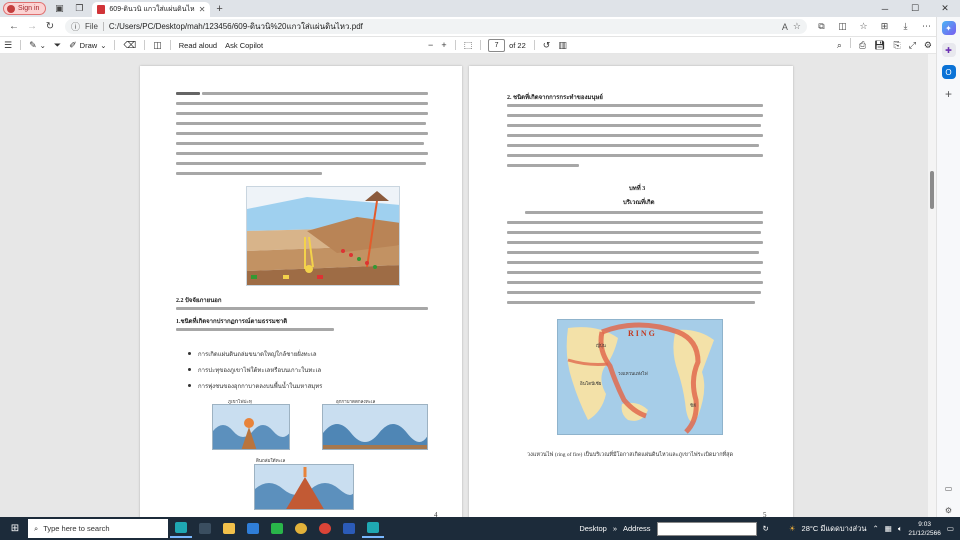  What do you see at coordinates (76, 528) in the screenshot?
I see `search-placeholder: Type here to search` at bounding box center [76, 528].